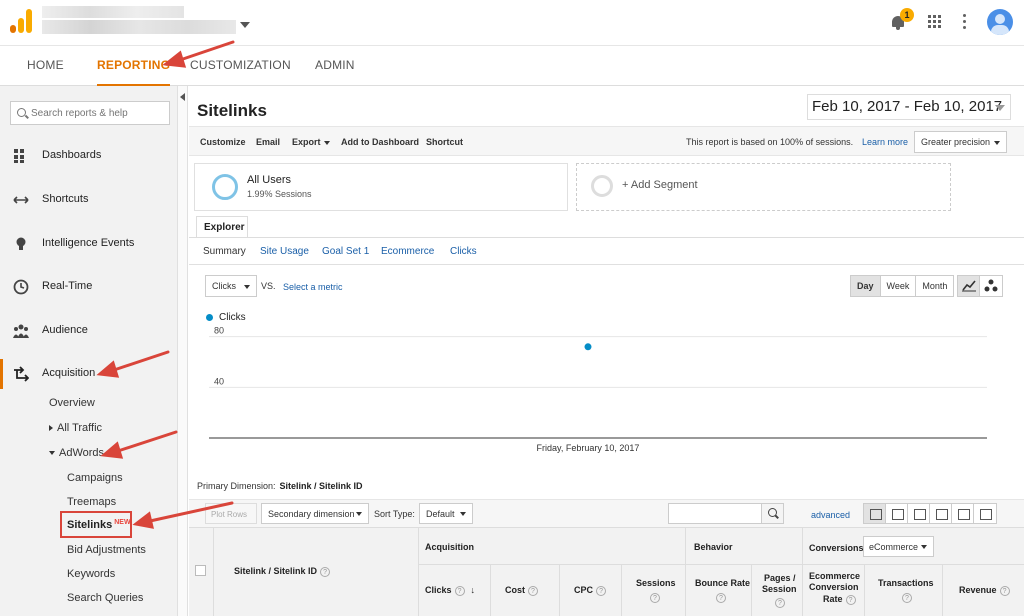 The height and width of the screenshot is (616, 1024). I want to click on tab-home: HOME, so click(45, 65).